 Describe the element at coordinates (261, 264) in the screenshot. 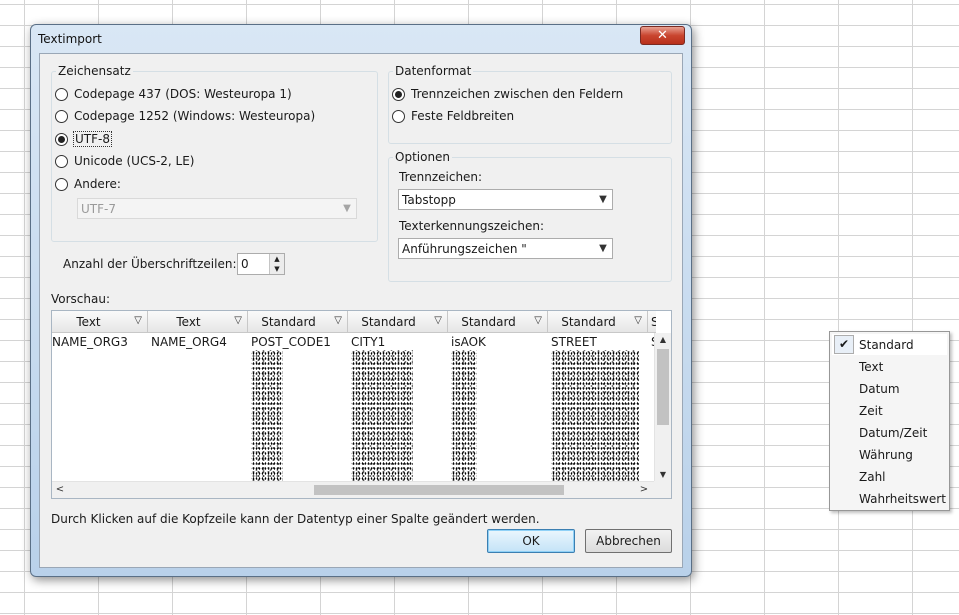

I see `header-rows-spinner: 0 ▲ ▼` at that location.